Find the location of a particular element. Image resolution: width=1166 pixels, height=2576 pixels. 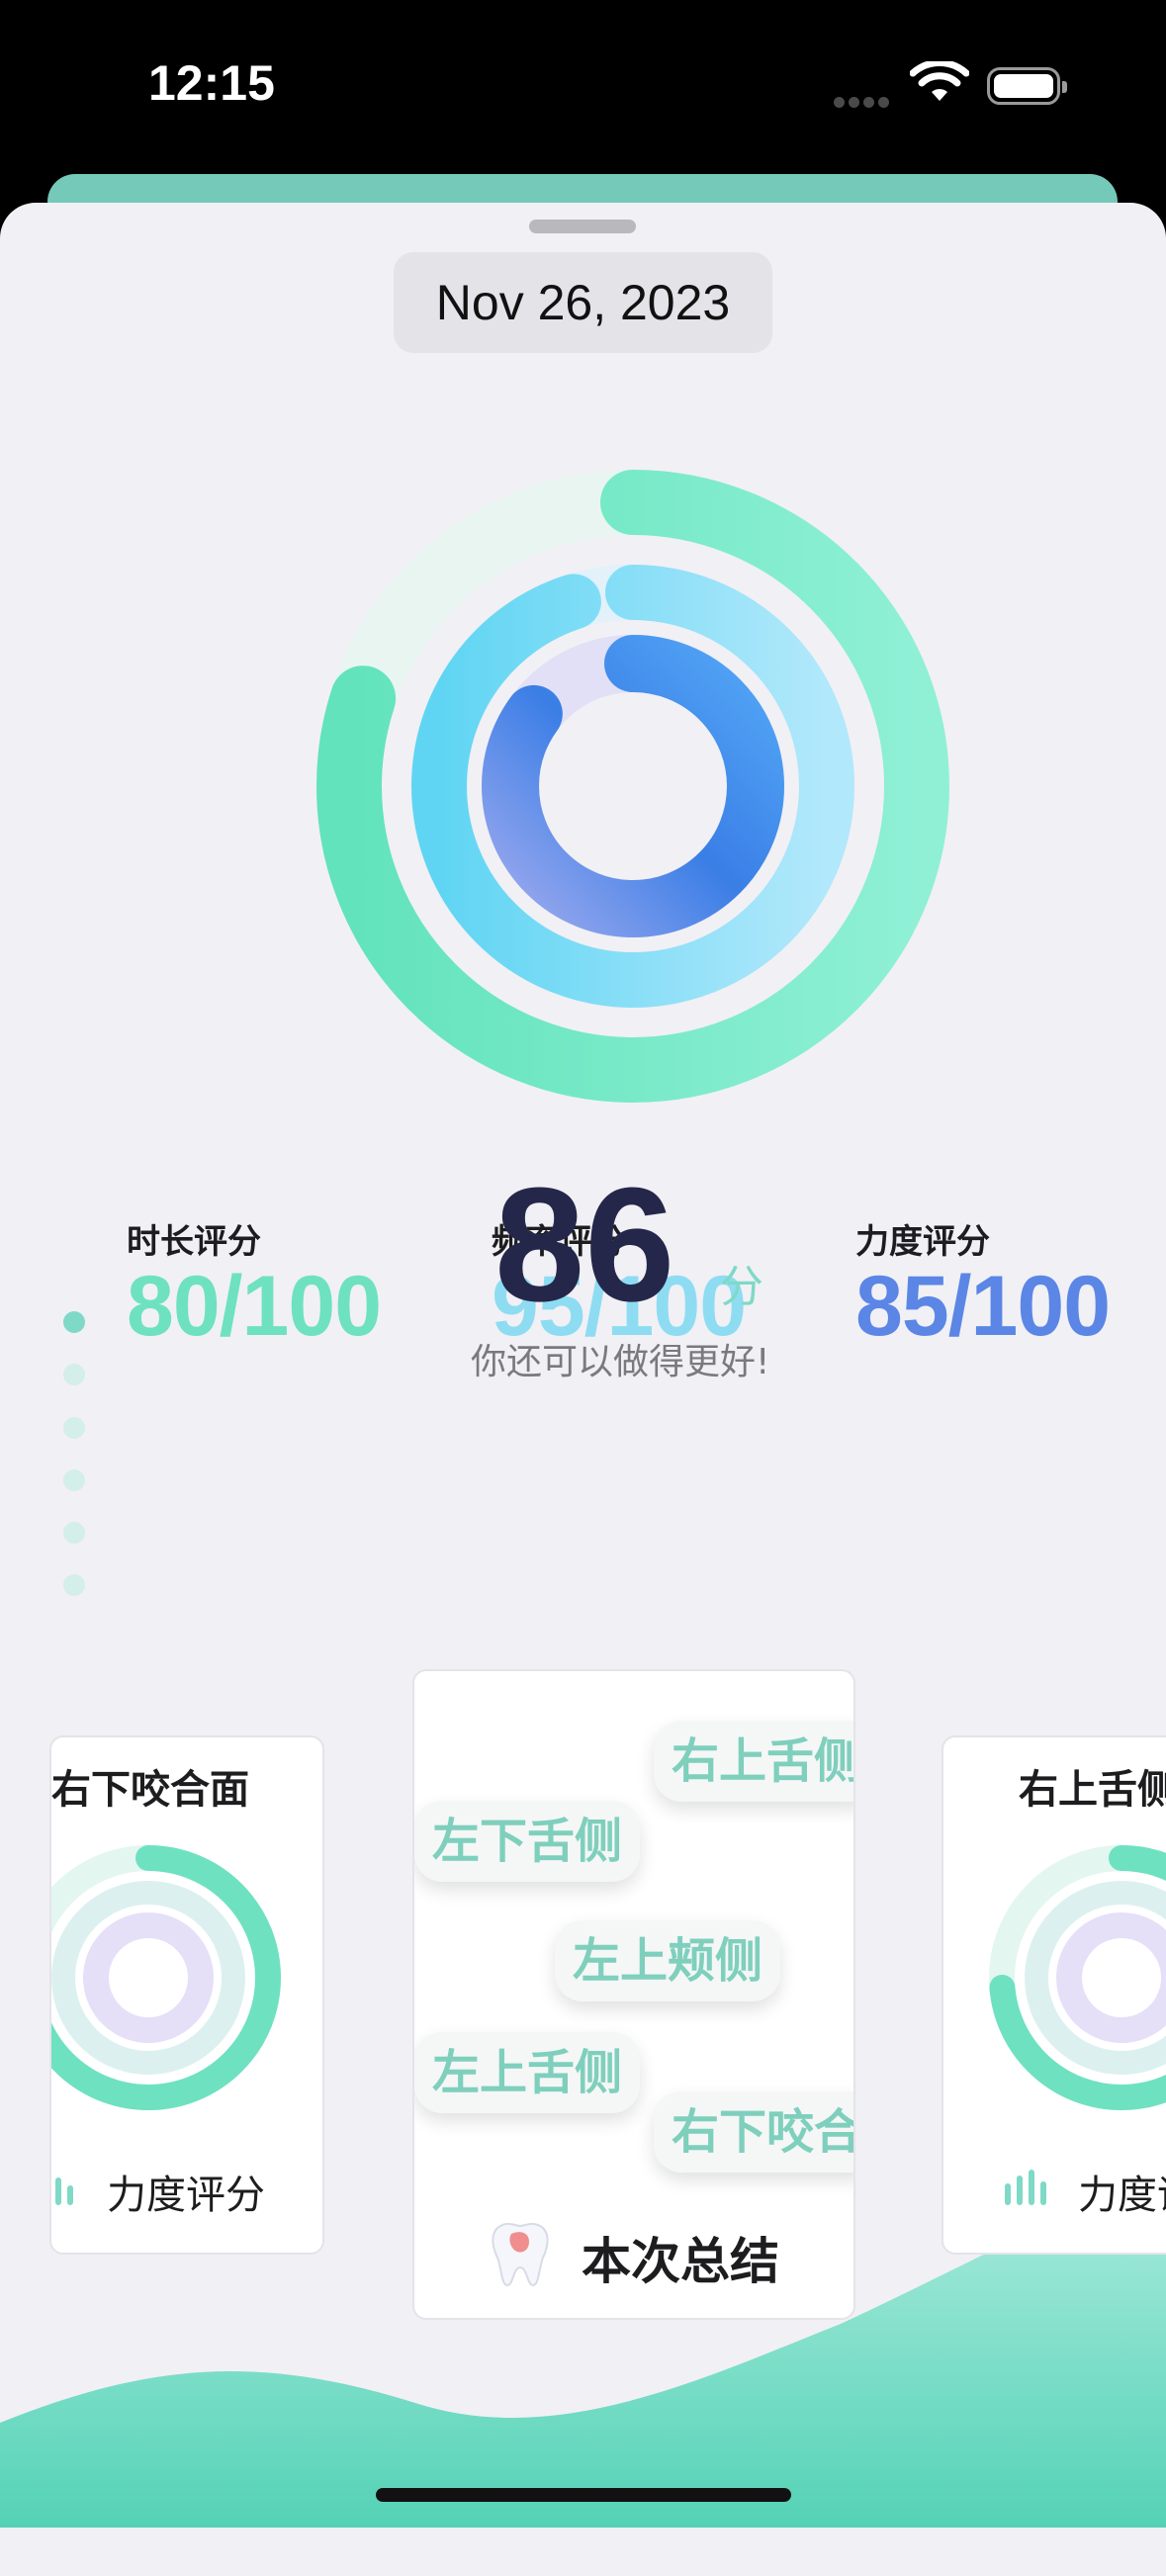

total-score: 86 is located at coordinates (584, 1244).